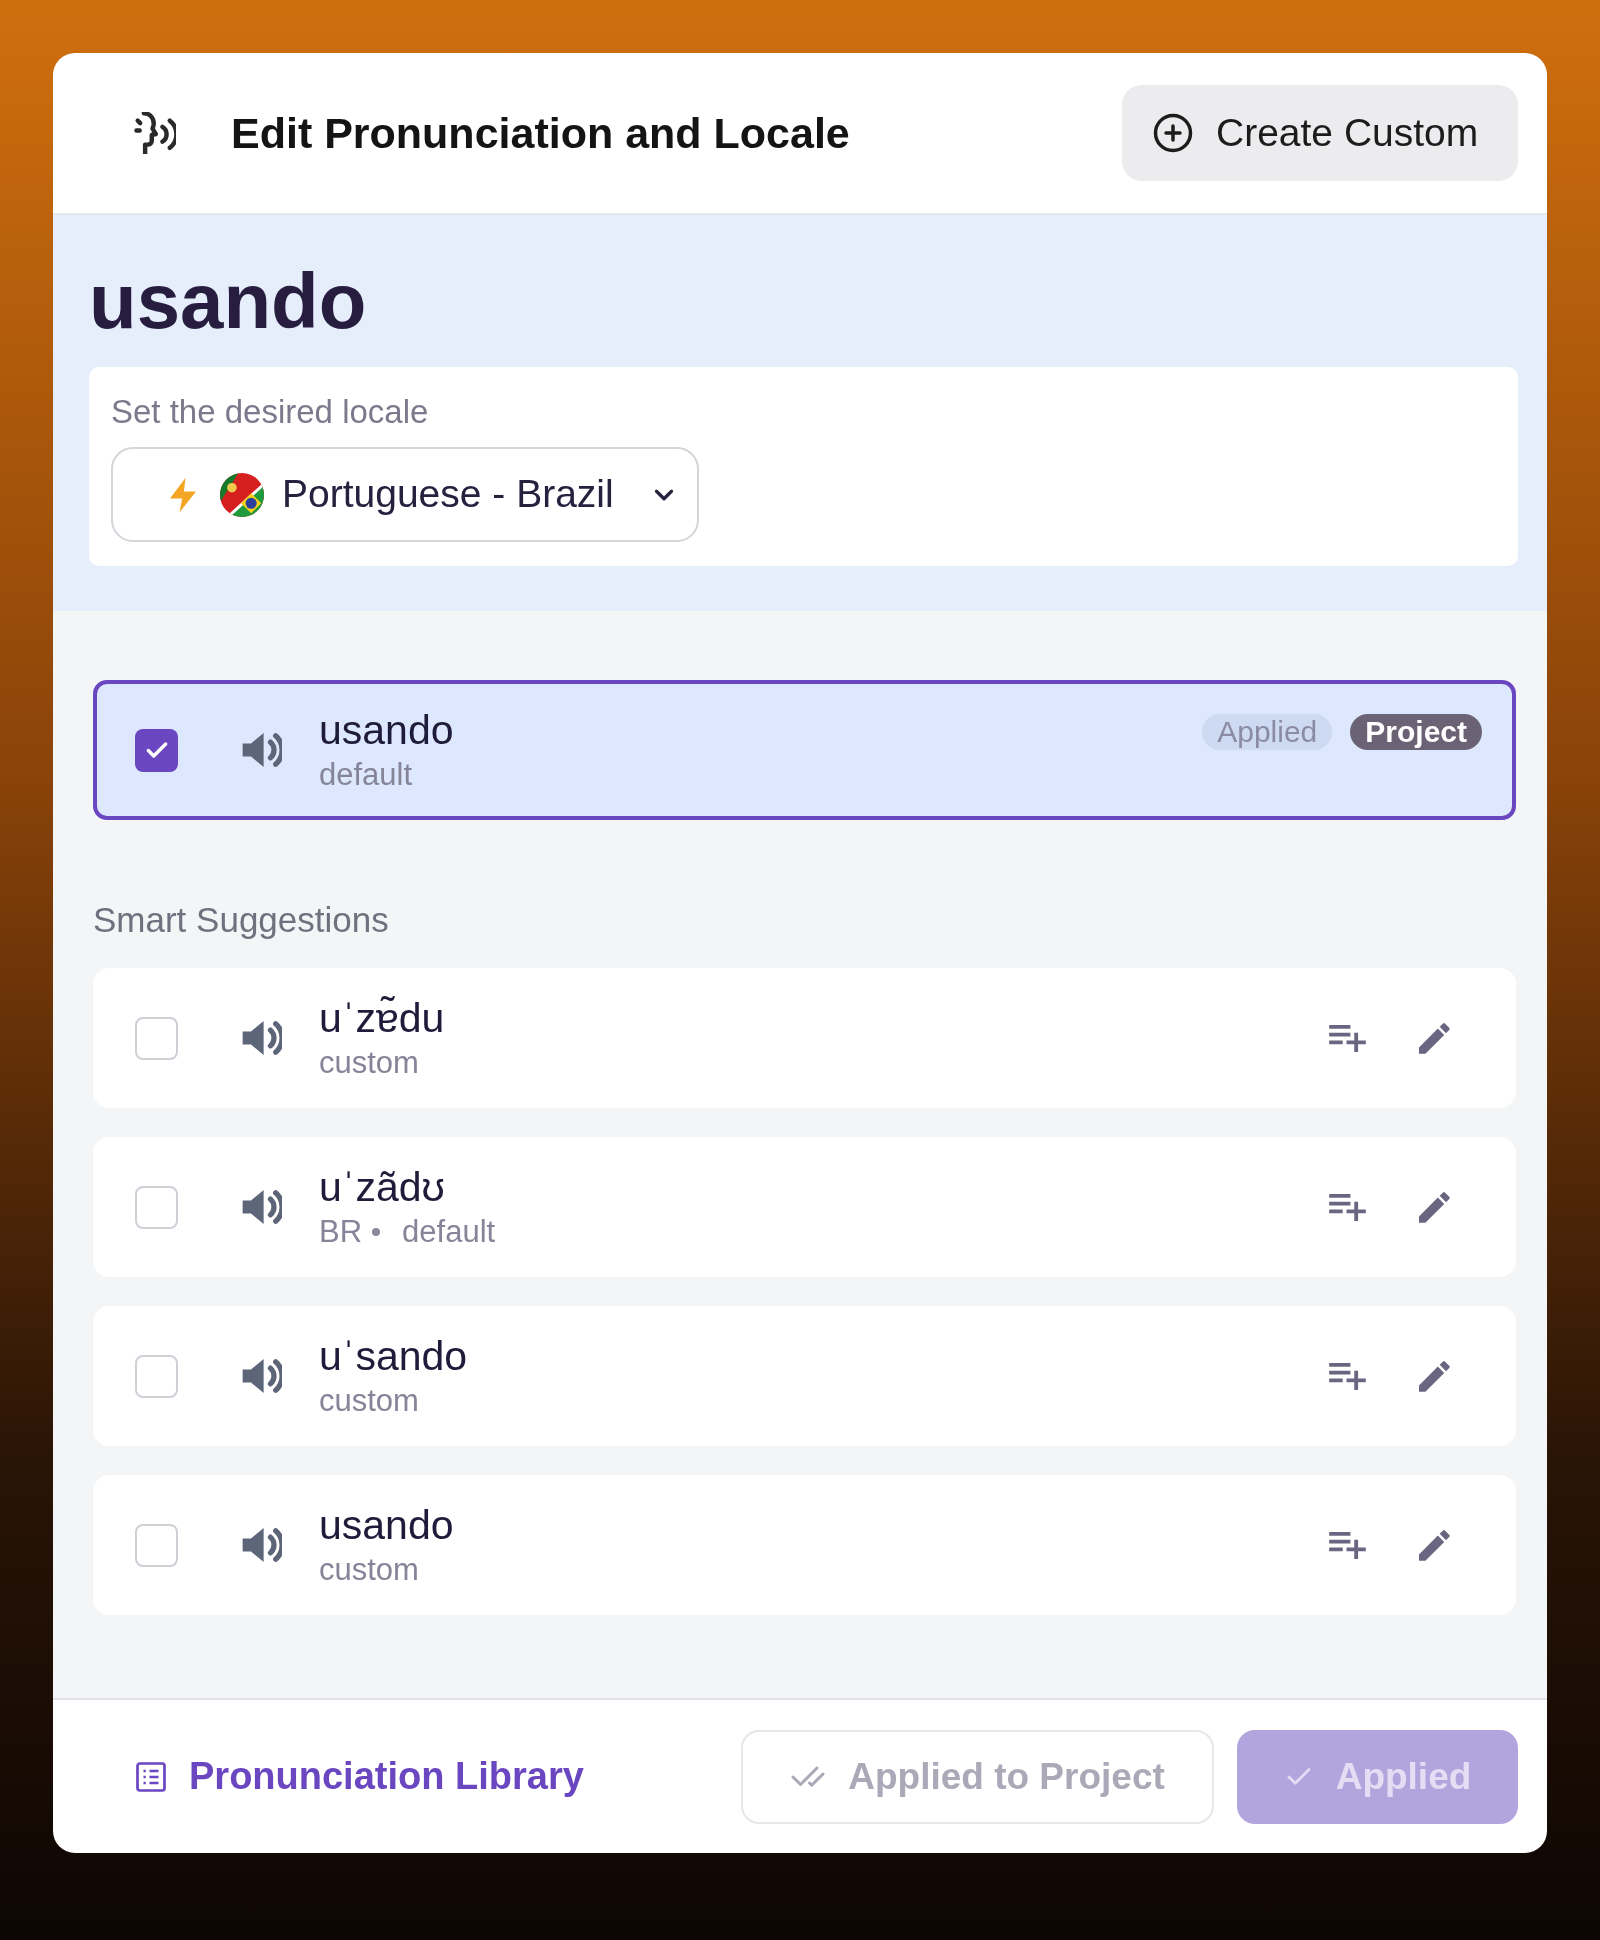 Image resolution: width=1600 pixels, height=1940 pixels. Describe the element at coordinates (540, 133) in the screenshot. I see `dialog-title: Edit Pronunciation and Locale` at that location.